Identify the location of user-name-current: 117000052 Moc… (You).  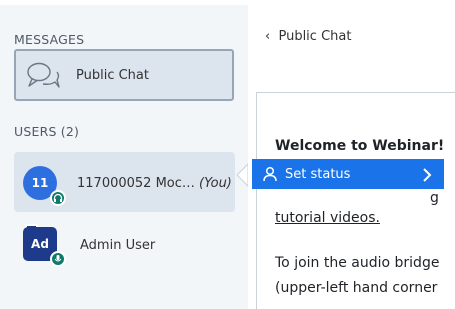
(154, 183).